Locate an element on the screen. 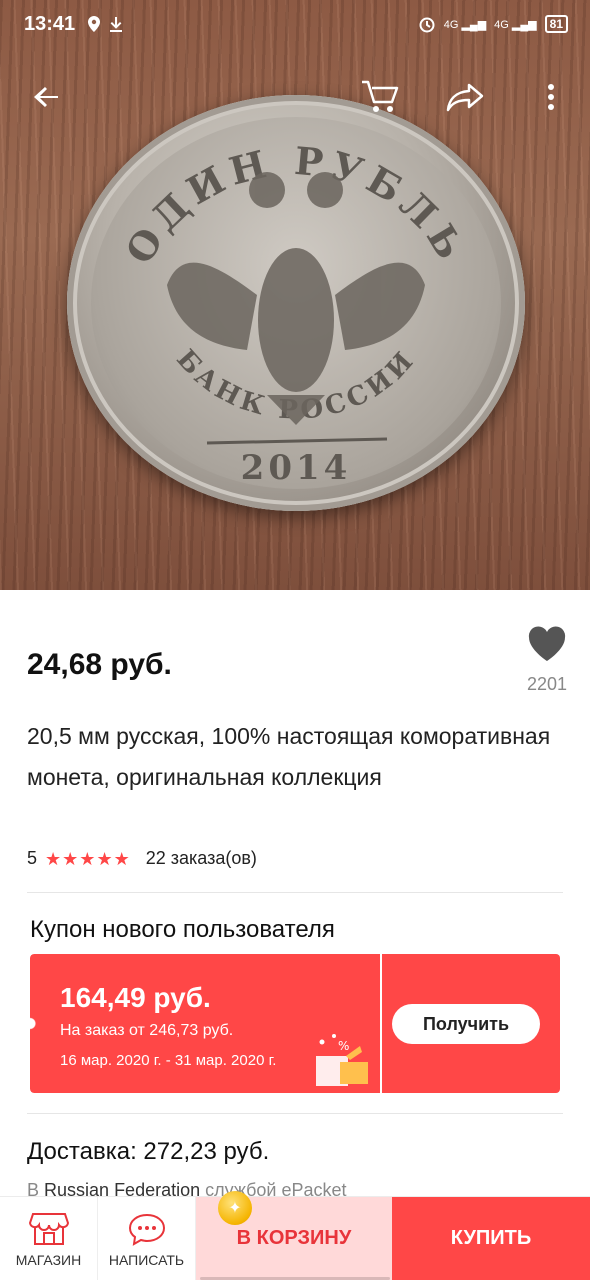 The width and height of the screenshot is (590, 1280). back-button is located at coordinates (47, 97).